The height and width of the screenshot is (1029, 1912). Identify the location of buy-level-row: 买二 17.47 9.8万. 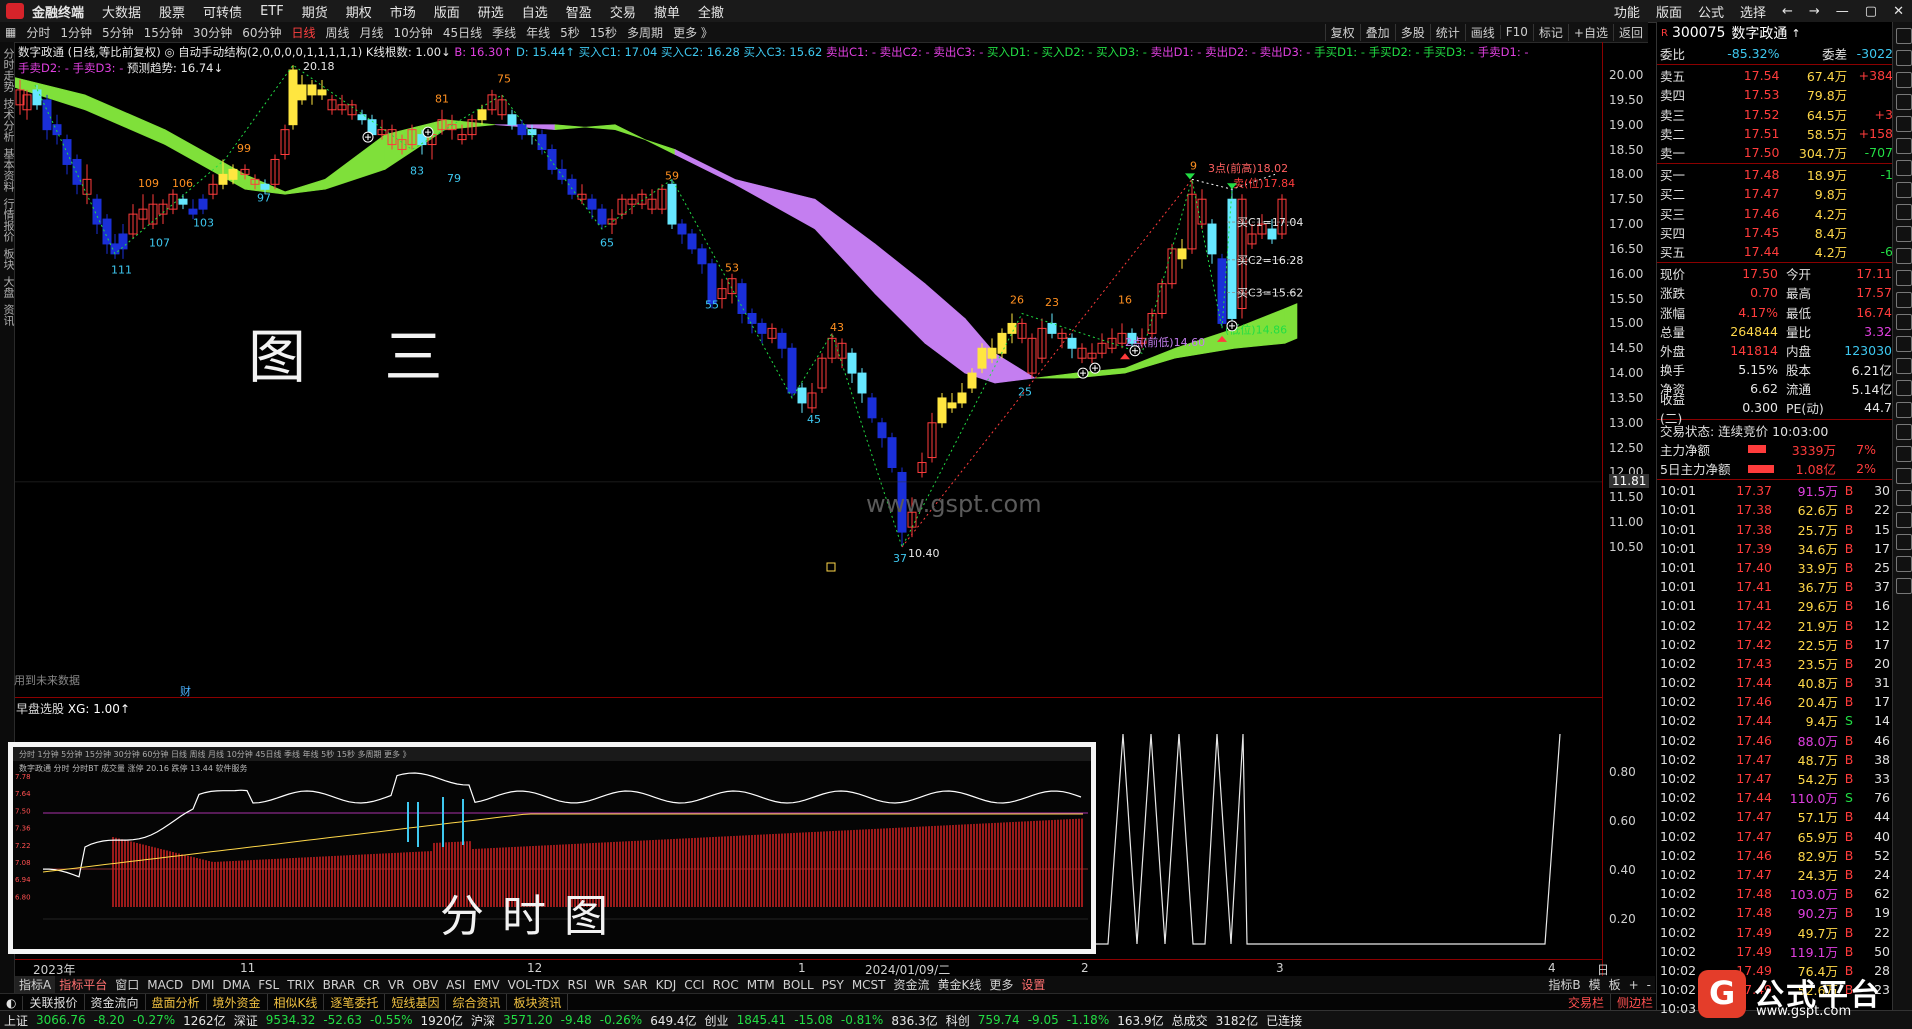
(1775, 193).